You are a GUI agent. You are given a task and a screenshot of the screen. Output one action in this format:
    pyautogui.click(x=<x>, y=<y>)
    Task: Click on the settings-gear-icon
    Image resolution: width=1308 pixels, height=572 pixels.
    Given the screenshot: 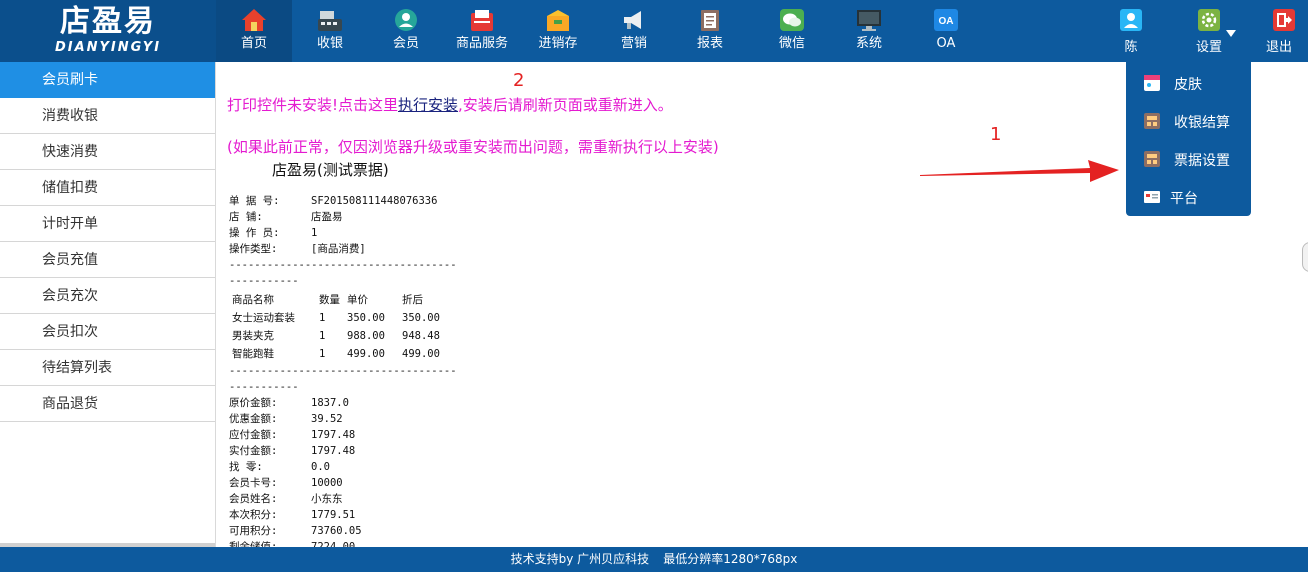 What is the action you would take?
    pyautogui.click(x=1209, y=20)
    